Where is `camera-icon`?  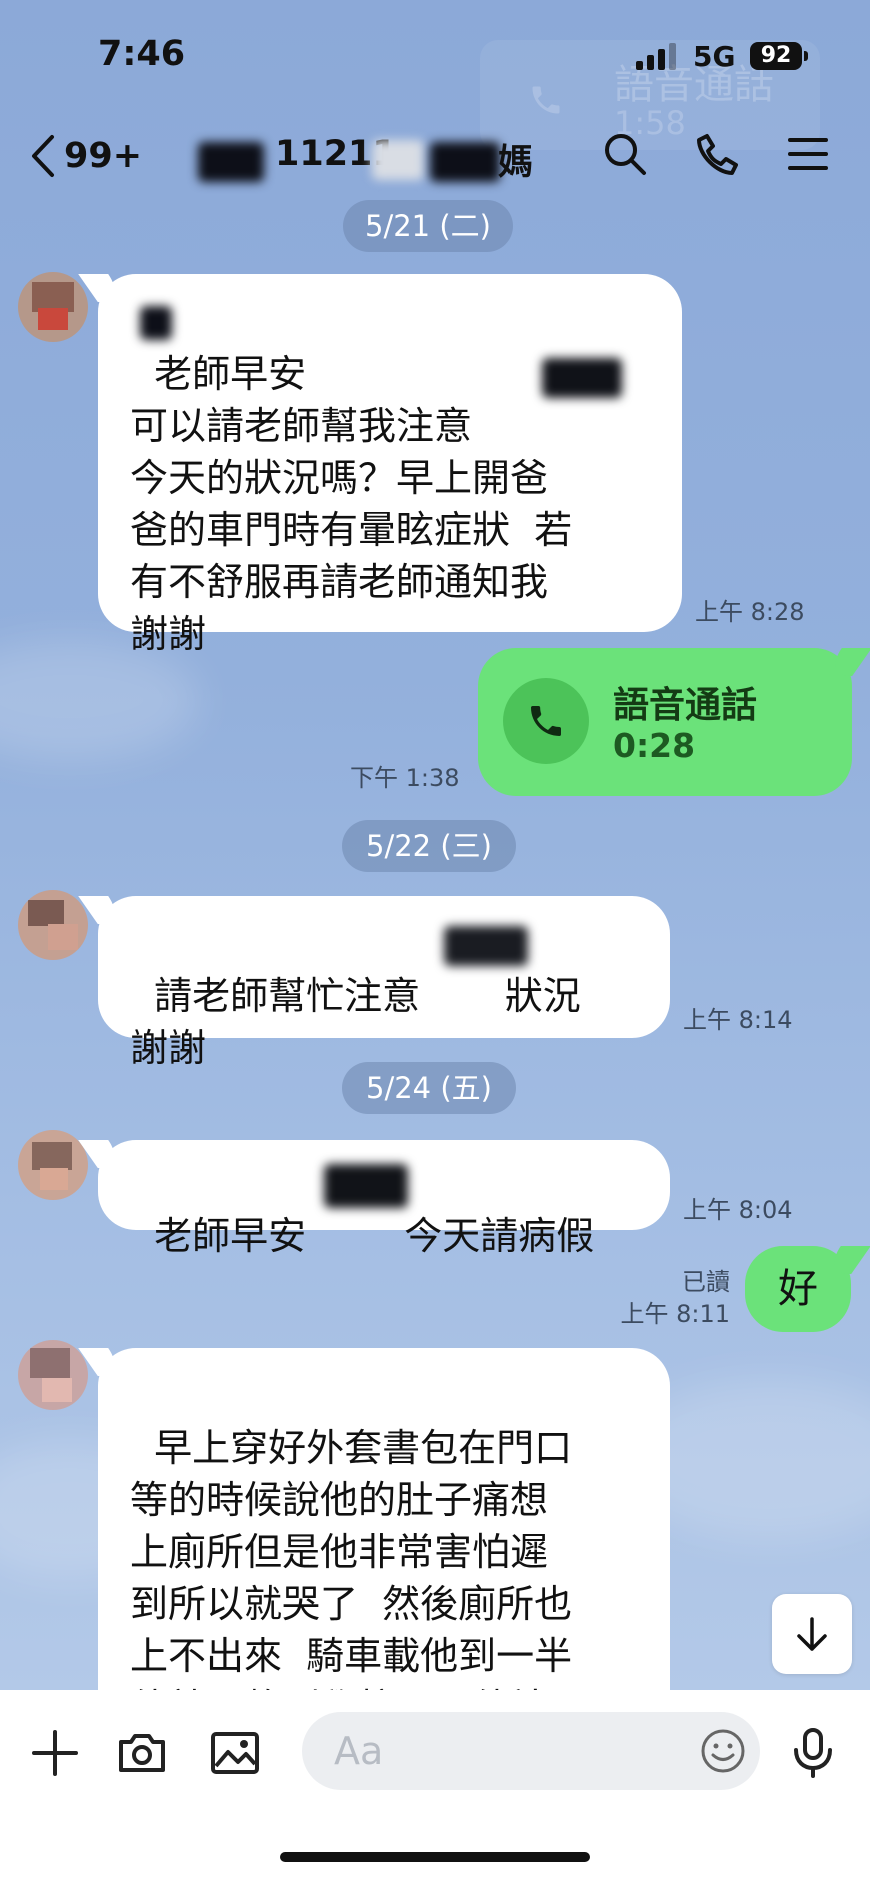 camera-icon is located at coordinates (142, 1753).